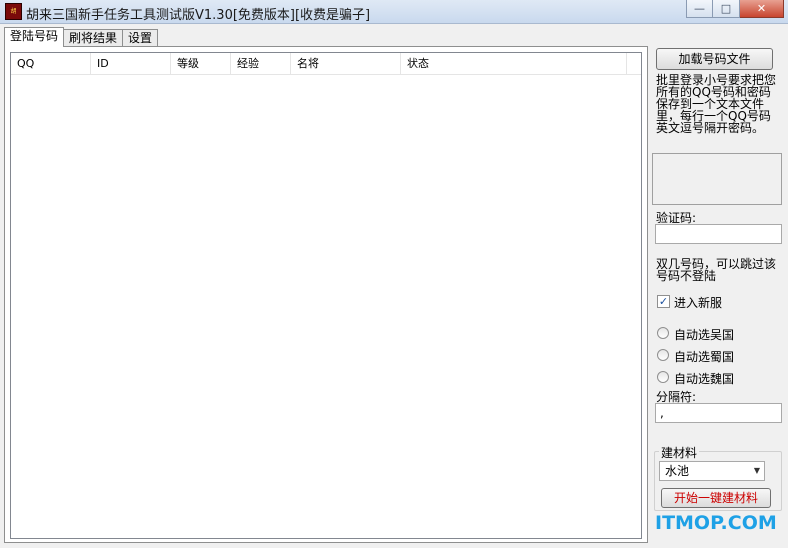 The image size is (788, 548). What do you see at coordinates (13, 11) in the screenshot?
I see `app-logo-icon: 胡` at bounding box center [13, 11].